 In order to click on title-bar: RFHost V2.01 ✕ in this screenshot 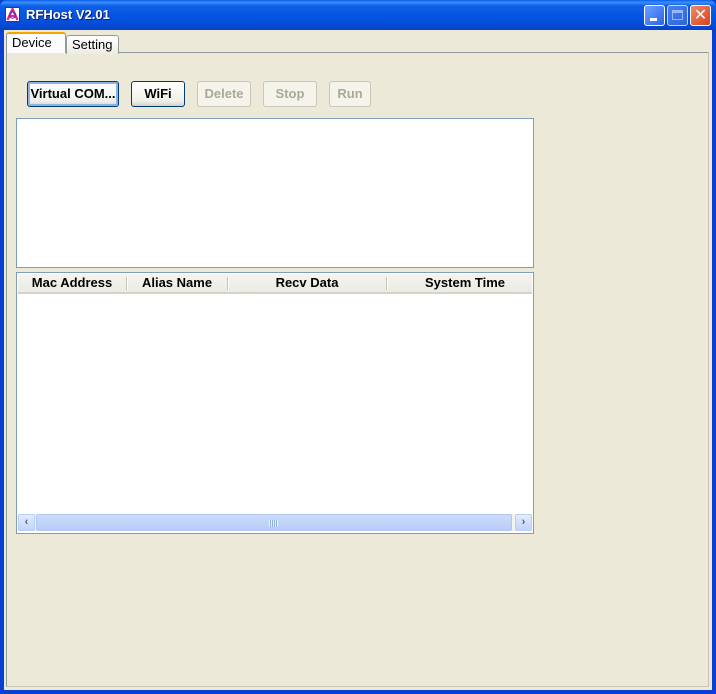, I will do `click(358, 15)`.